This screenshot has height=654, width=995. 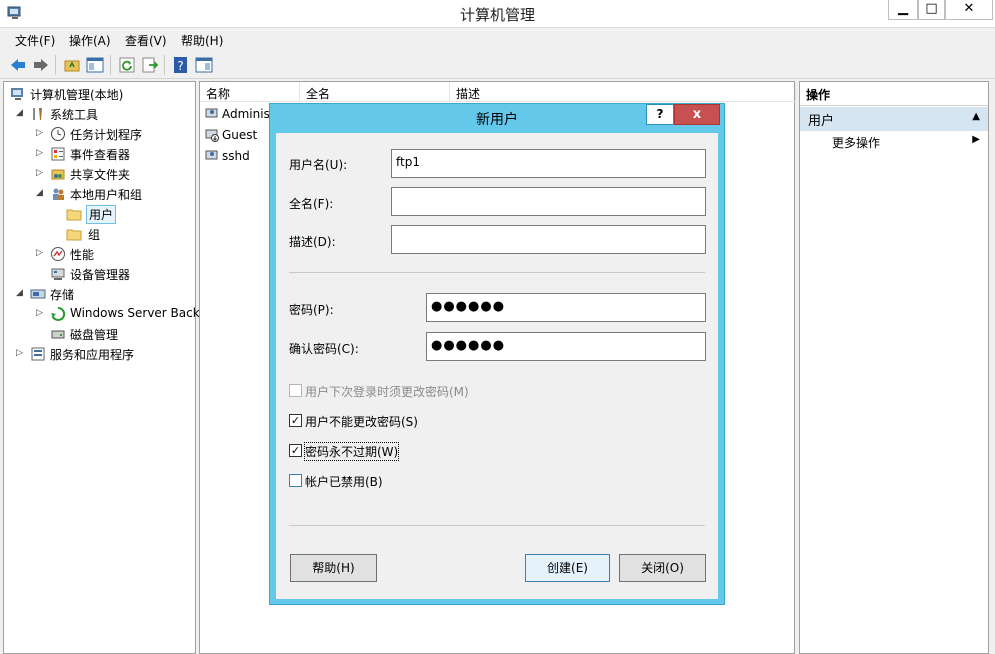 I want to click on menu-help: 帮助(H), so click(x=202, y=40).